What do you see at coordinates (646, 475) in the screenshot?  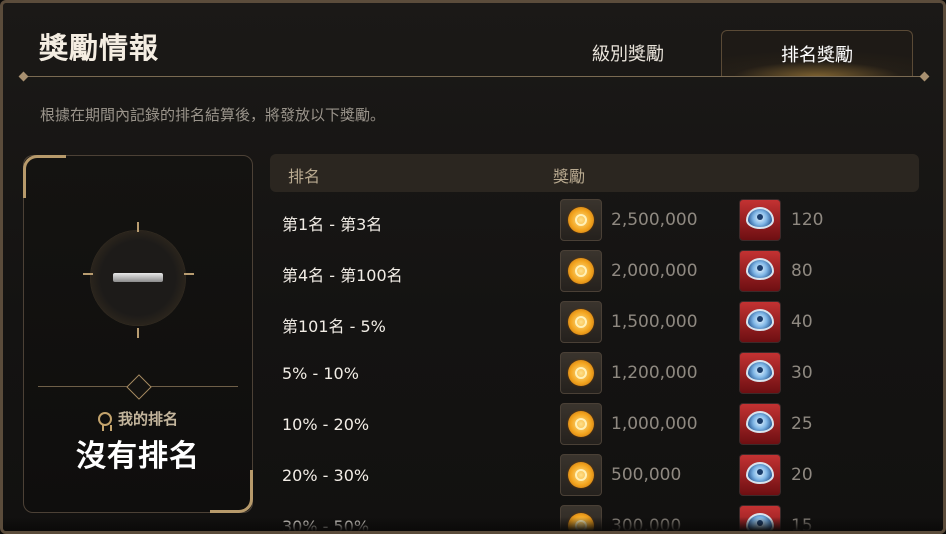 I see `gold-amount: 500,000` at bounding box center [646, 475].